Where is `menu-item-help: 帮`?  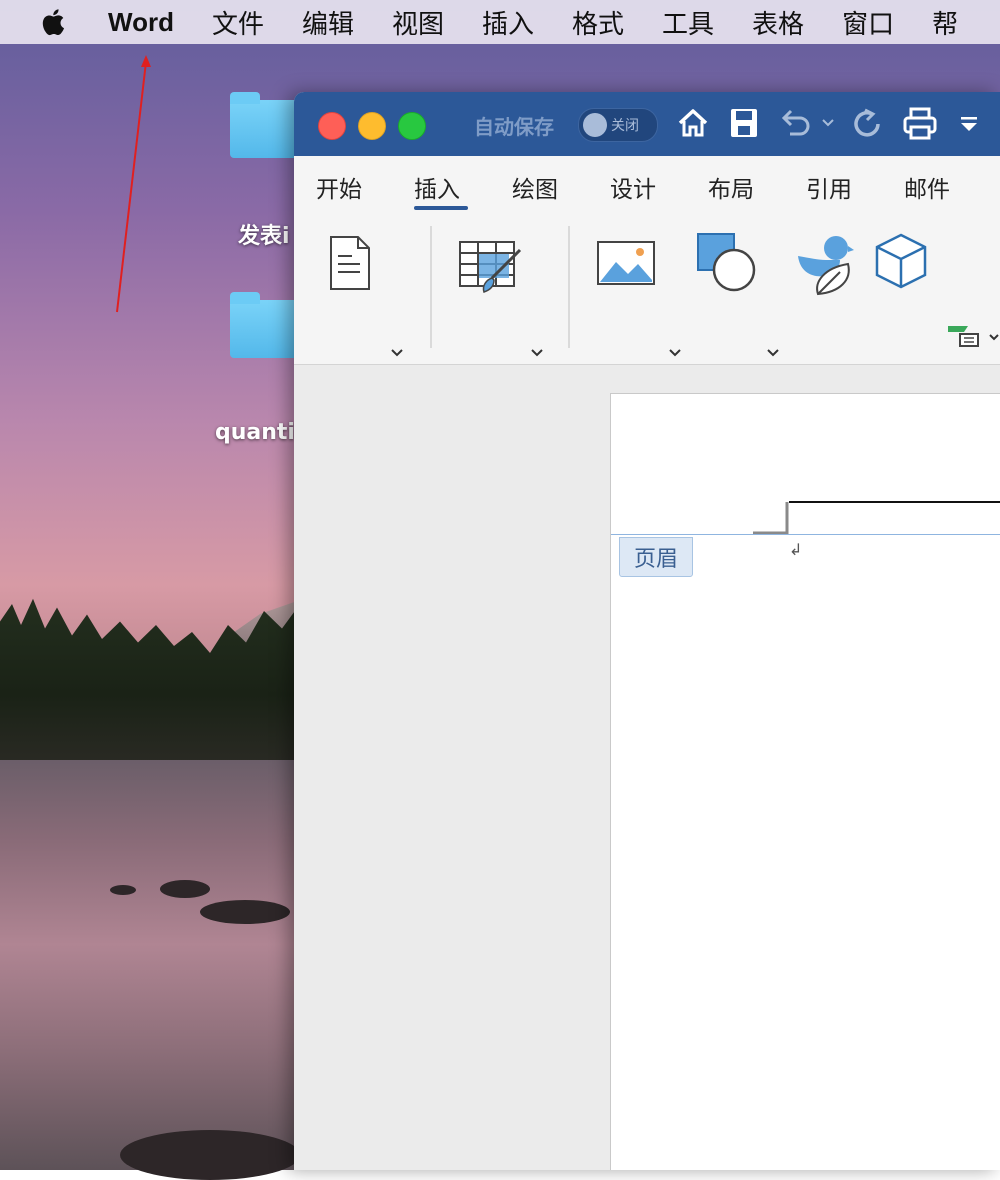
menu-item-help: 帮 is located at coordinates (945, 22).